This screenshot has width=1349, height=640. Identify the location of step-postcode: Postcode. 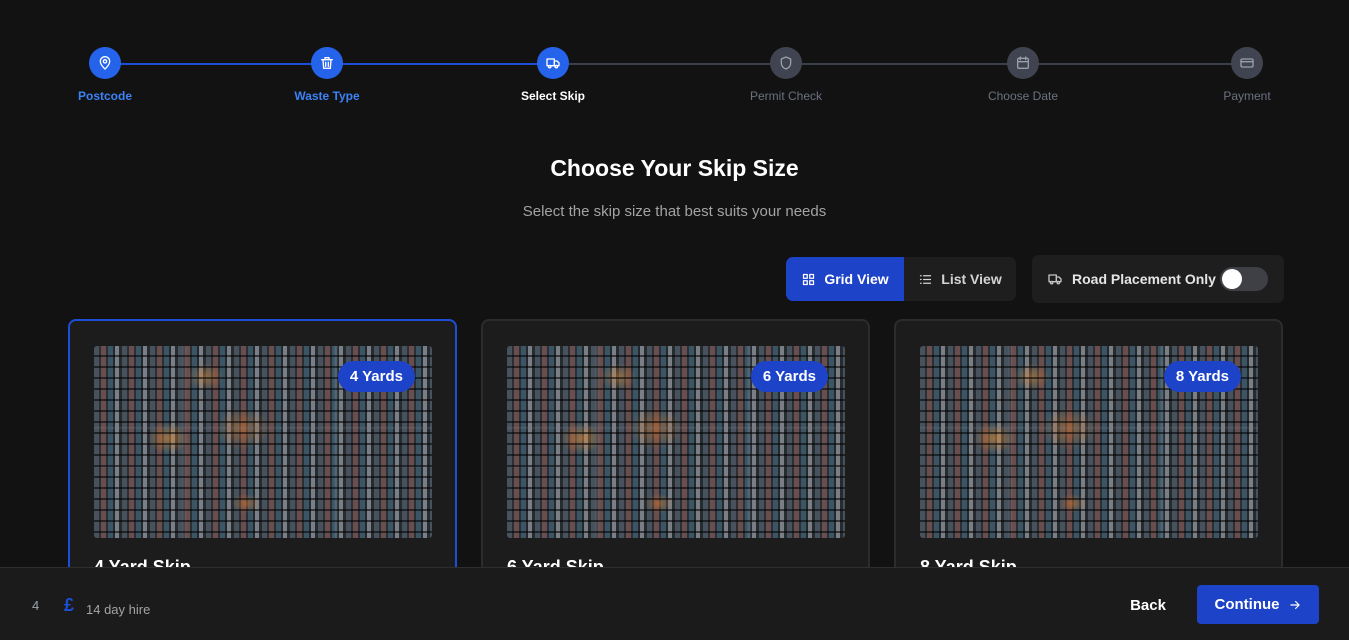
(105, 75).